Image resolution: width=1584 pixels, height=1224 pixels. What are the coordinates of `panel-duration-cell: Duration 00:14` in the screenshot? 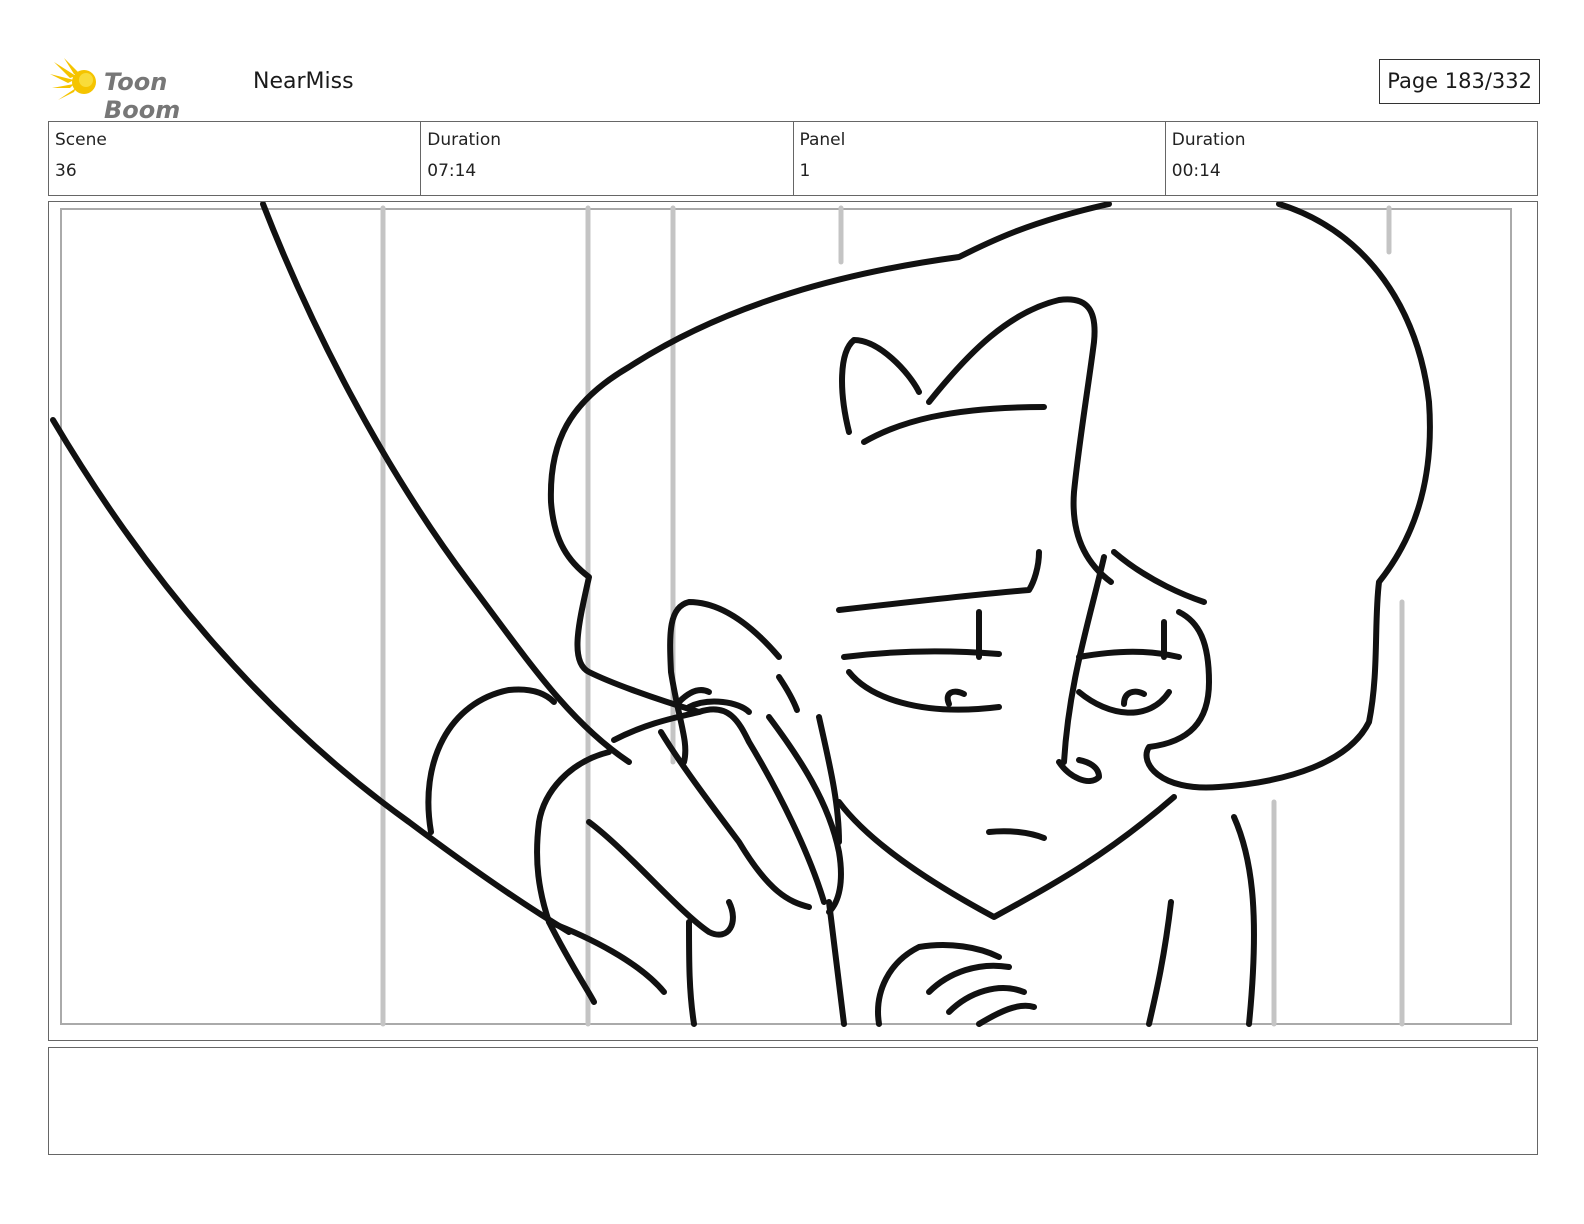 It's located at (1351, 158).